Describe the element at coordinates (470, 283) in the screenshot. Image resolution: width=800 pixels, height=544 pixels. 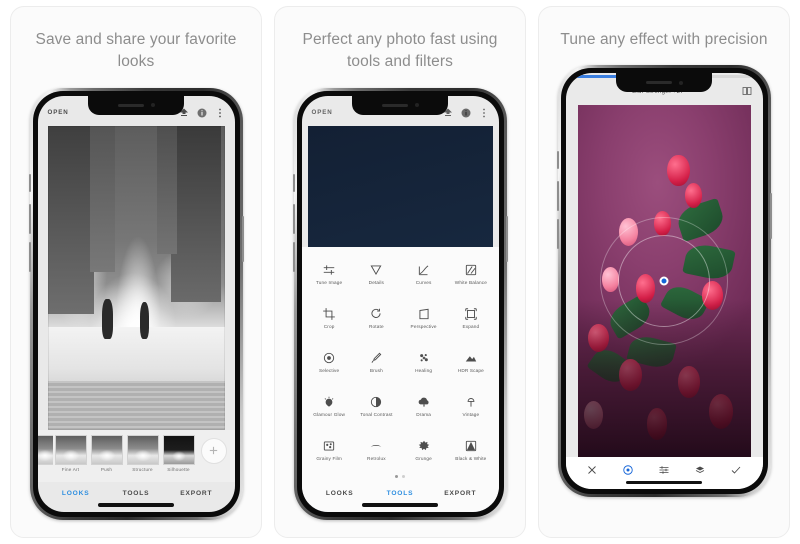
I see `tool-label: White Balance` at that location.